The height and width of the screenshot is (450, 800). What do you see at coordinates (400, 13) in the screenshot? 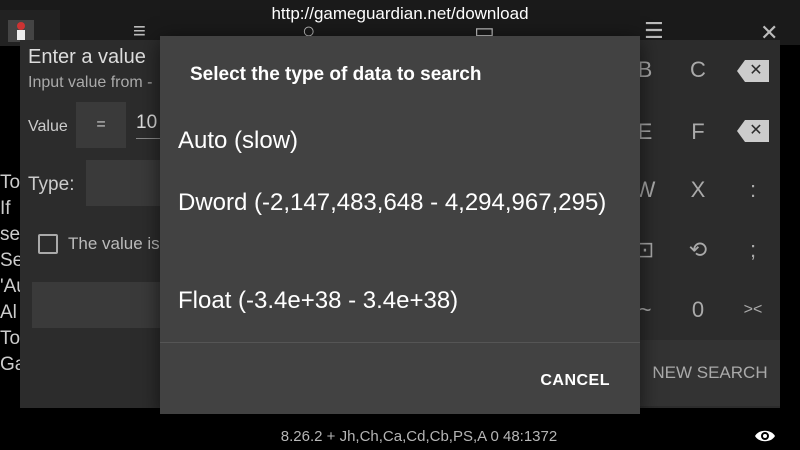
I see `overlay-url: http://gameguardian.net/download` at bounding box center [400, 13].